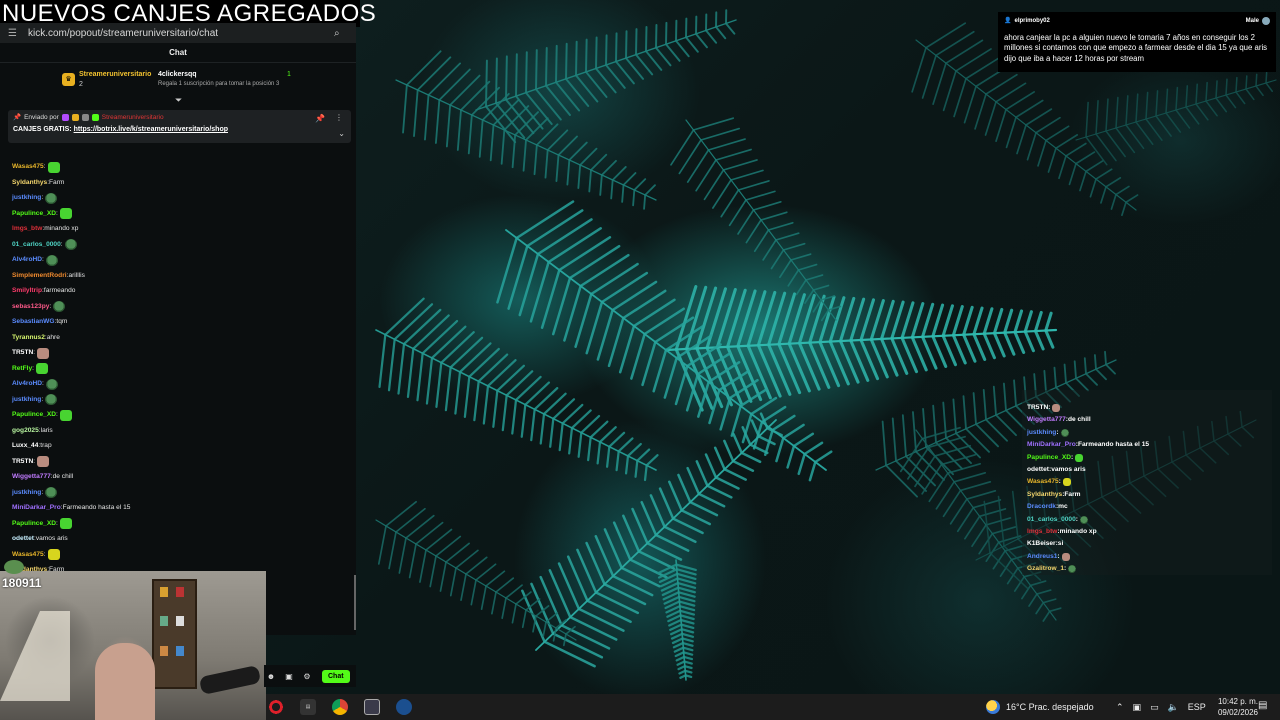 Image resolution: width=1280 pixels, height=720 pixels. Describe the element at coordinates (27, 229) in the screenshot. I see `chat-username: lmgs_btw` at that location.